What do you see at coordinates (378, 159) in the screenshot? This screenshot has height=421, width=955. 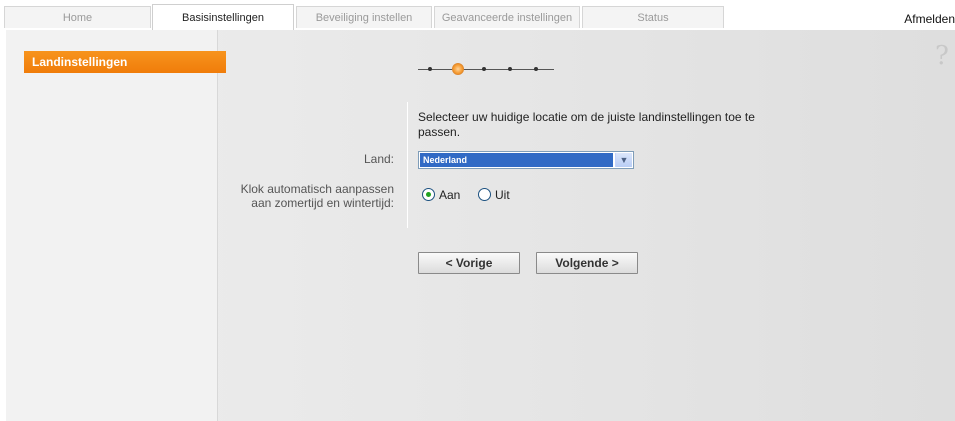 I see `land-label: Land:` at bounding box center [378, 159].